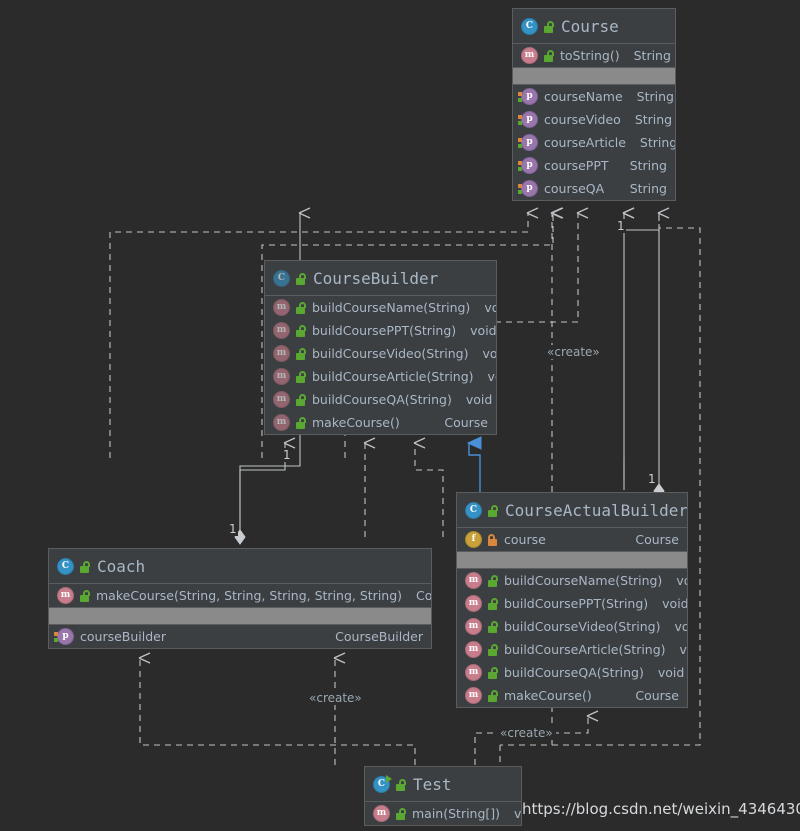 This screenshot has width=800, height=831. I want to click on edge-label-create-test-actualbuilder: «create», so click(526, 733).